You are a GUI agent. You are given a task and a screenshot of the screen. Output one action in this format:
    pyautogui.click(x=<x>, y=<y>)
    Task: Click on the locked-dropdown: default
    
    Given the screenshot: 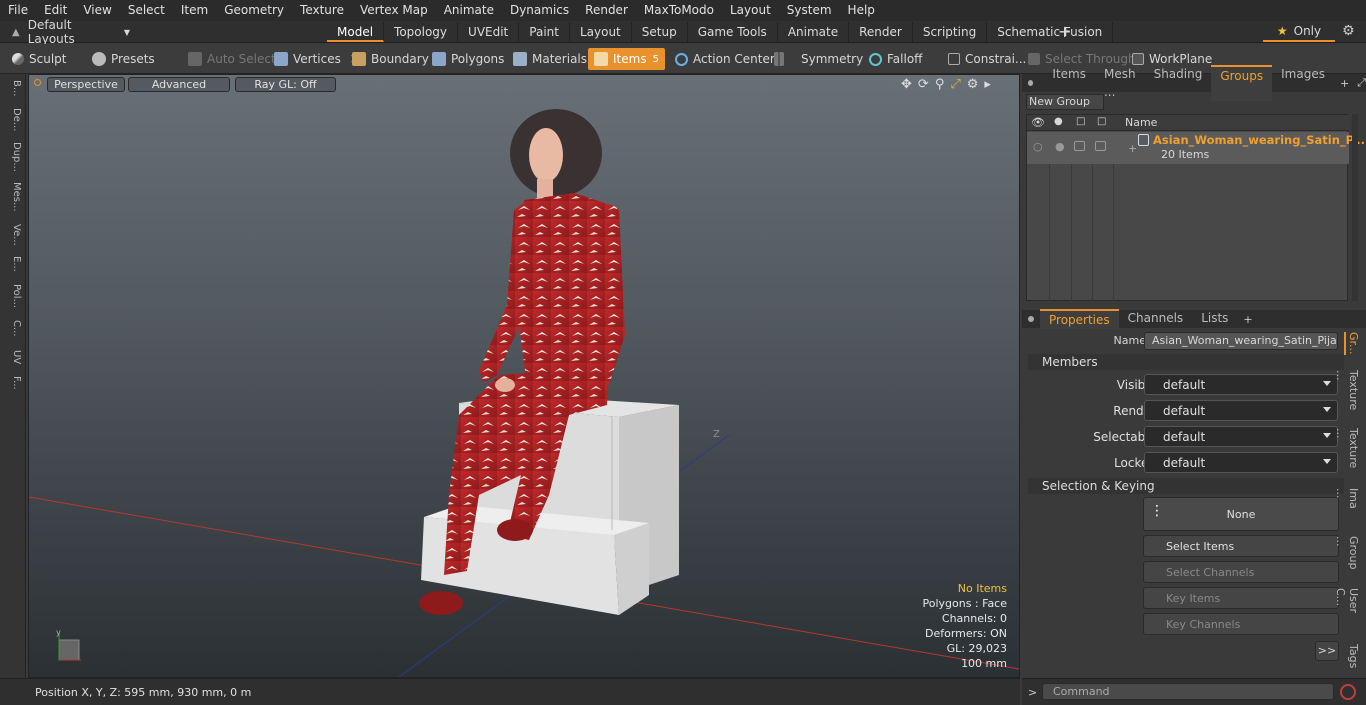 What is the action you would take?
    pyautogui.click(x=1241, y=462)
    